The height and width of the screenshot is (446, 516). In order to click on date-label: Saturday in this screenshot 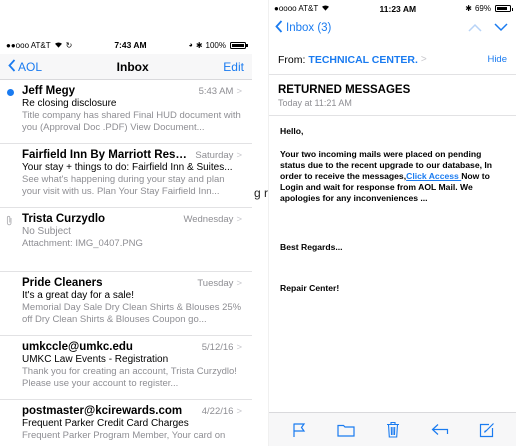, I will do `click(214, 155)`.